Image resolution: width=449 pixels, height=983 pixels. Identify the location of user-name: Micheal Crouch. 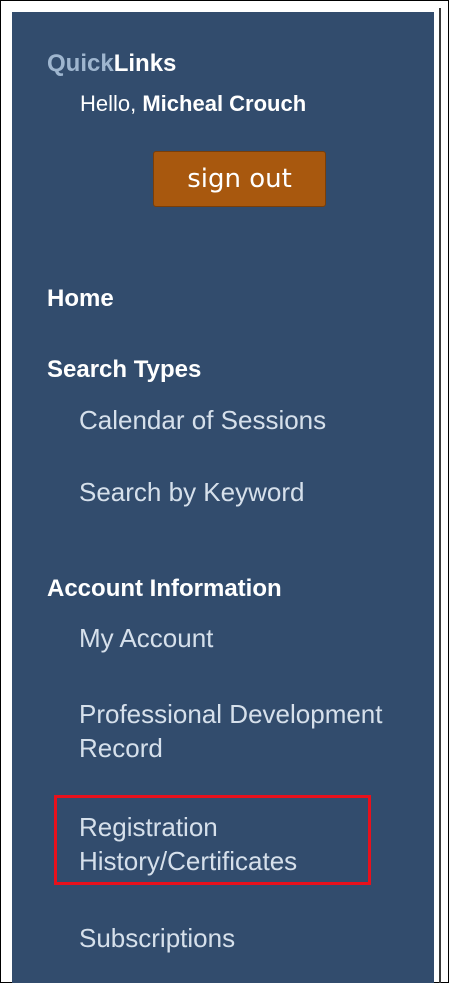
(224, 103).